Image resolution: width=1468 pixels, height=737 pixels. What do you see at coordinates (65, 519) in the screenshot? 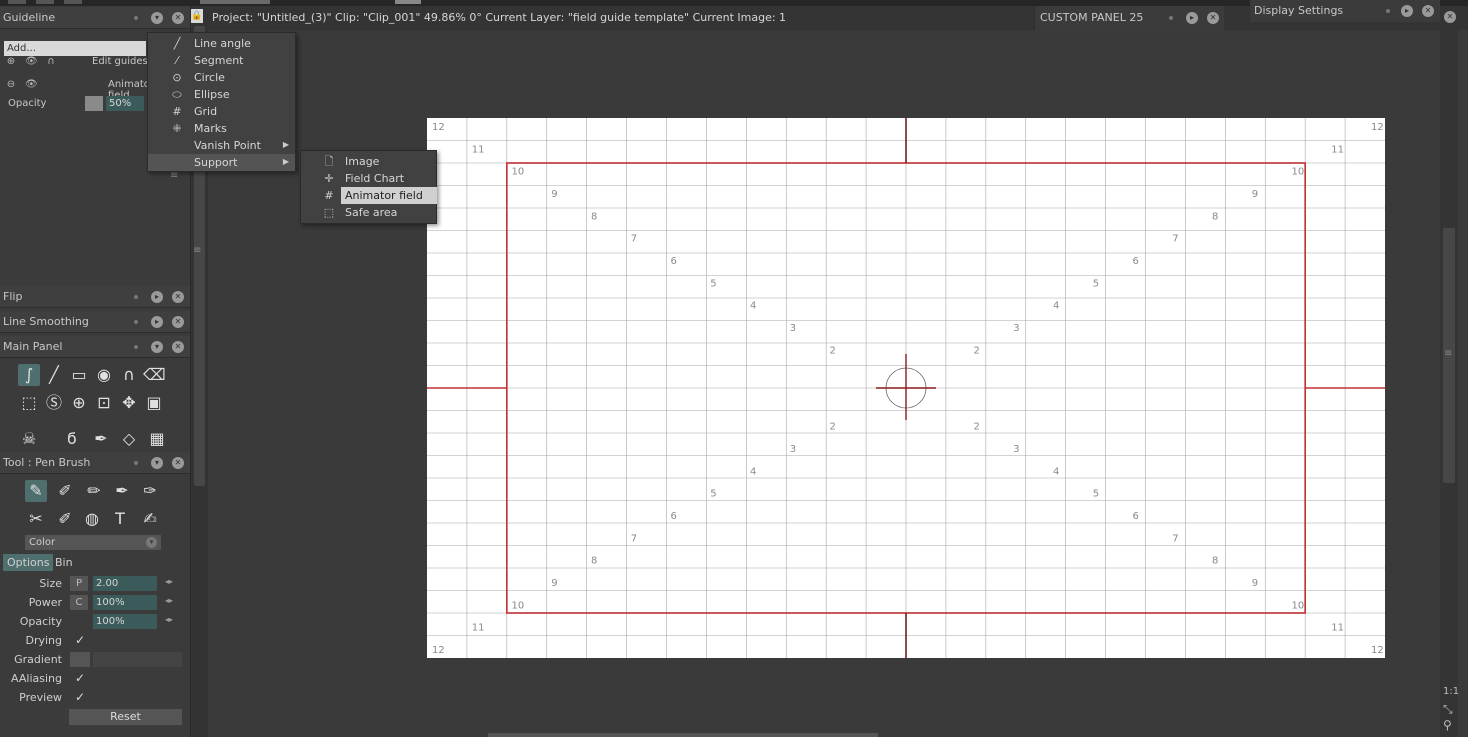
I see `smudge-brush-icon: ✐` at bounding box center [65, 519].